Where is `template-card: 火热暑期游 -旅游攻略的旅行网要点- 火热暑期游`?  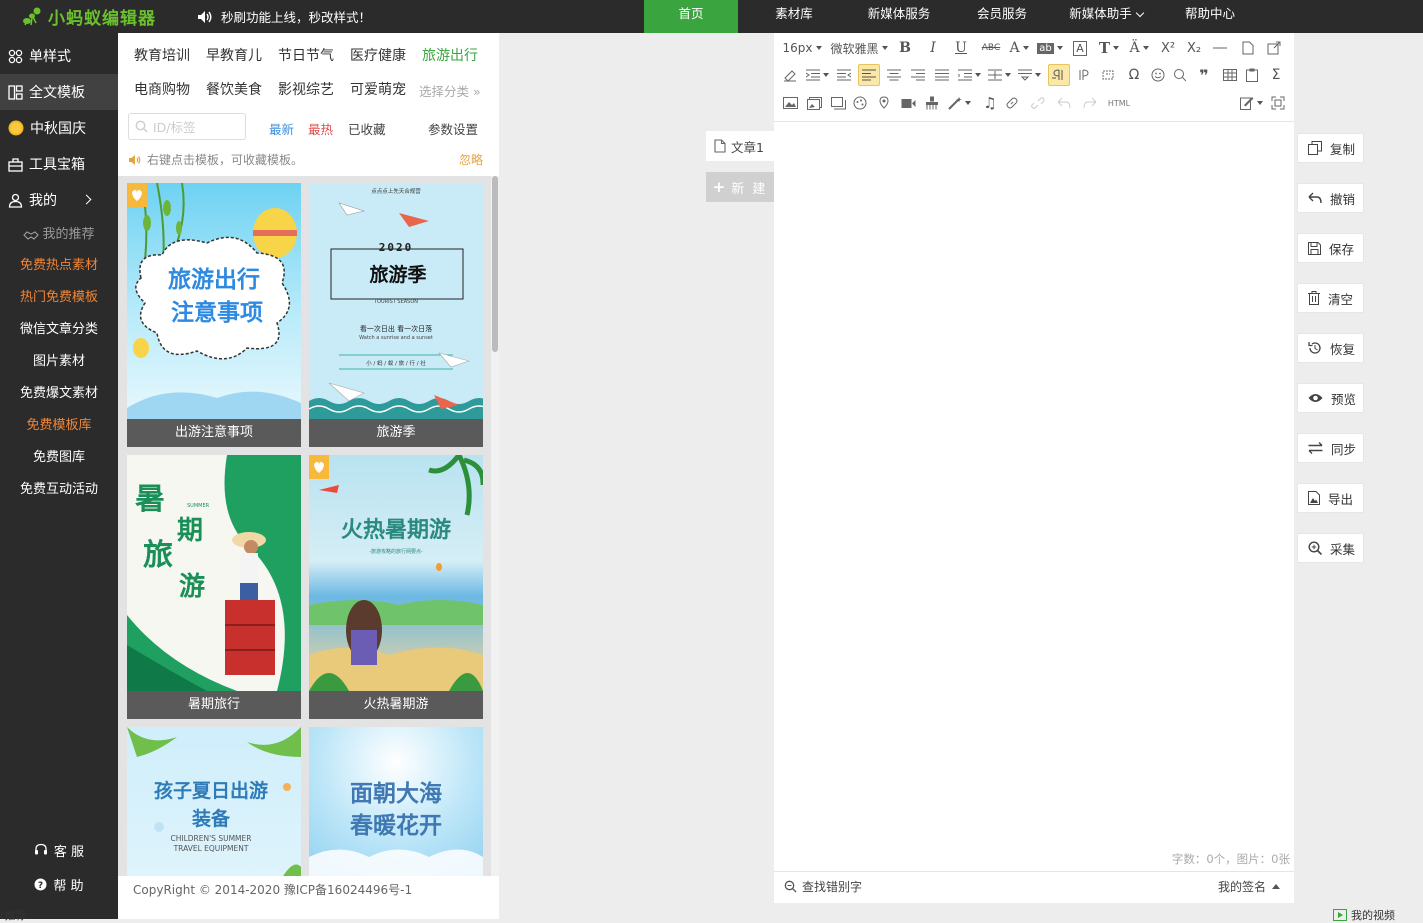
template-card: 火热暑期游 -旅游攻略的旅行网要点- 火热暑期游 is located at coordinates (396, 587).